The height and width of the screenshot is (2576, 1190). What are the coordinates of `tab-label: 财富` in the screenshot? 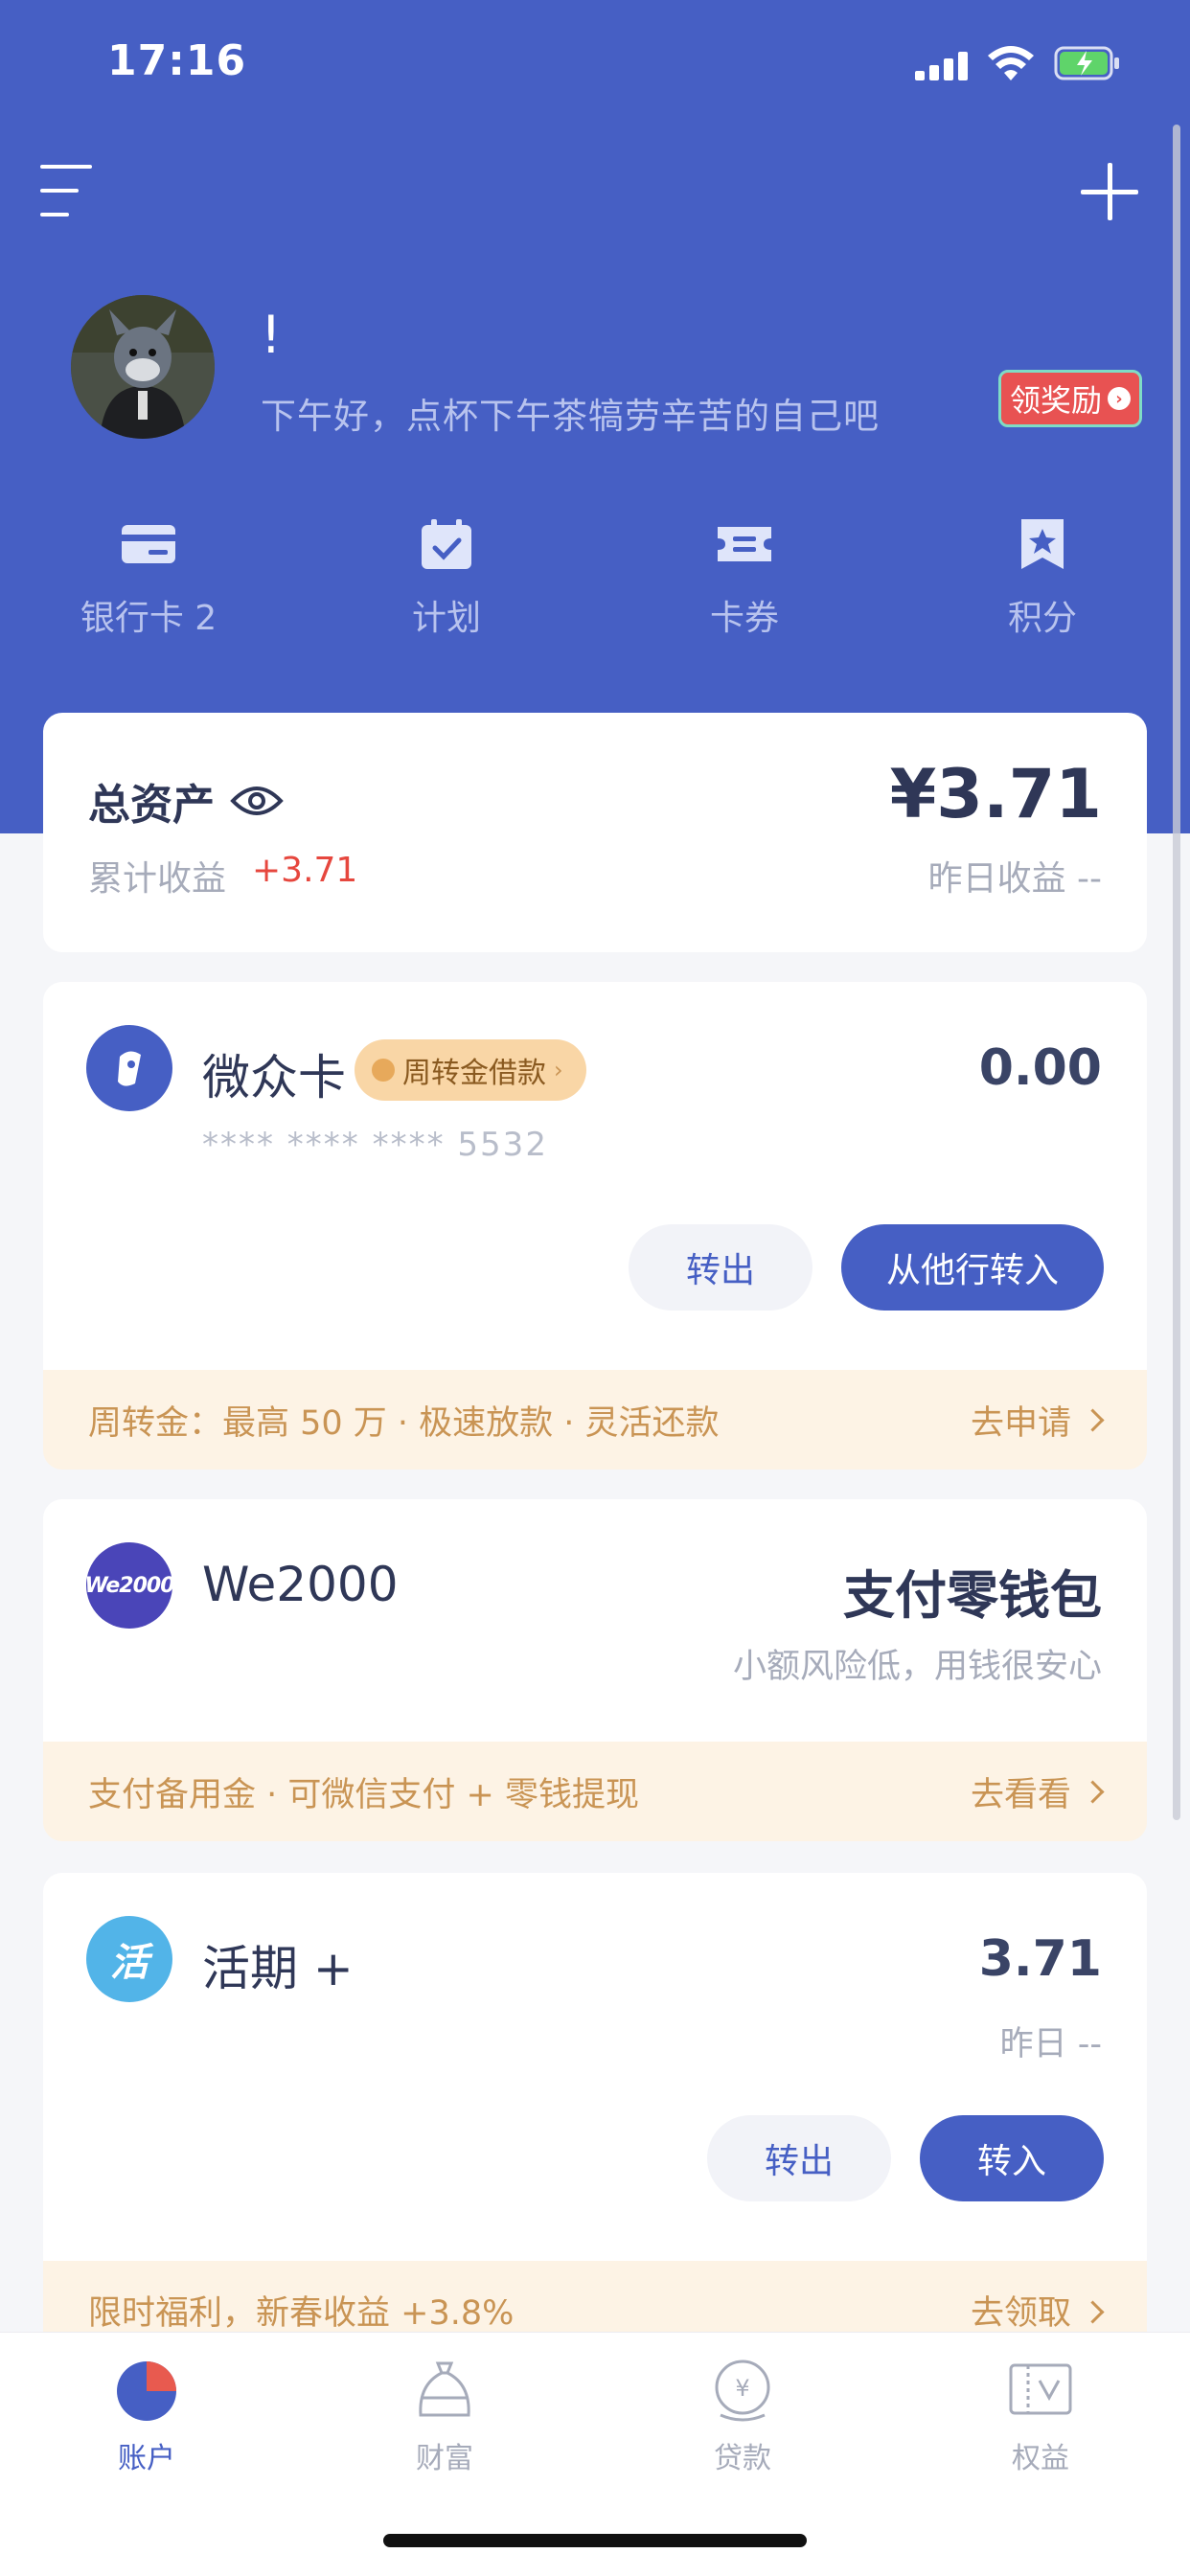 It's located at (445, 2458).